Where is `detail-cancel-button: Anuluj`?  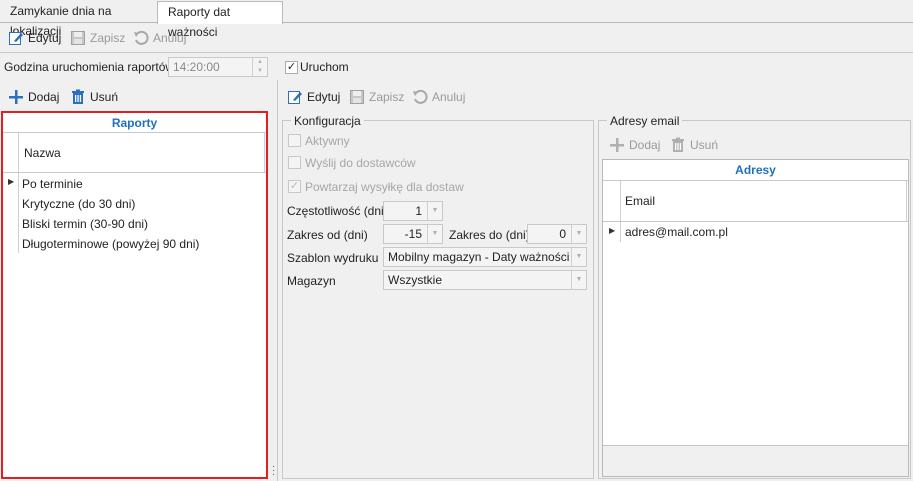 detail-cancel-button: Anuluj is located at coordinates (438, 97).